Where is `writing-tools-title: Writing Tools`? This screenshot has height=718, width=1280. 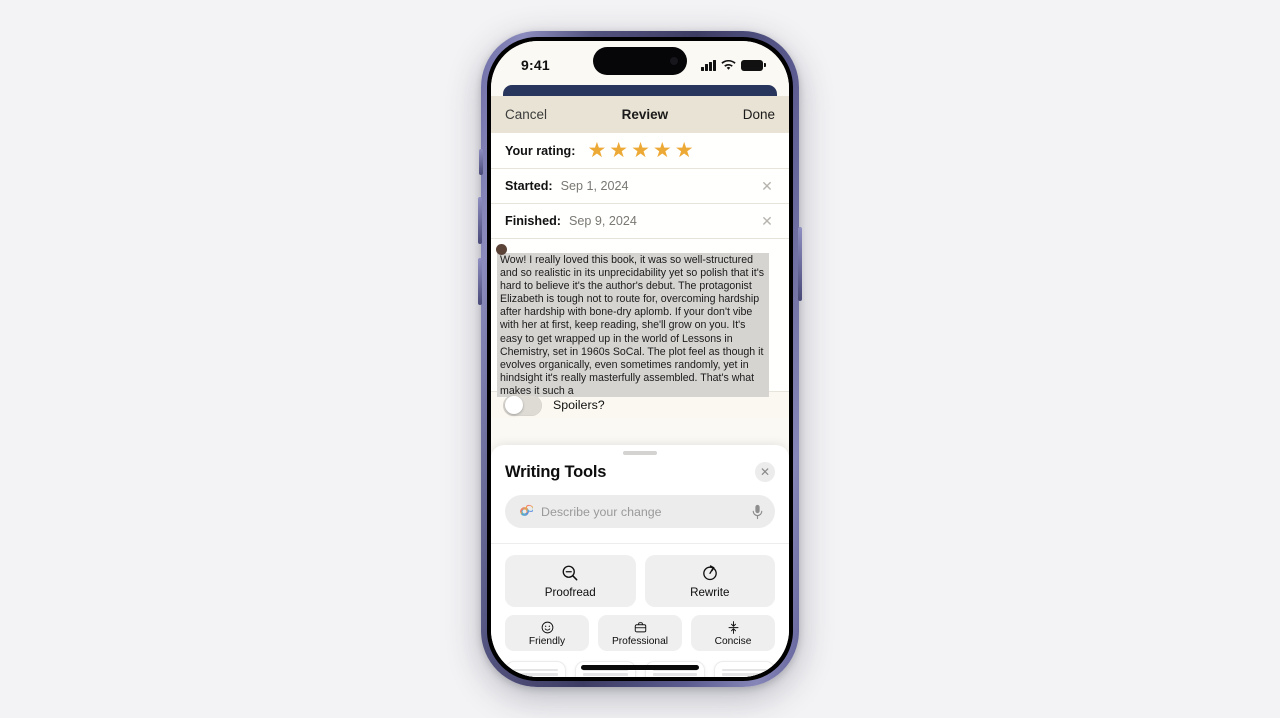 writing-tools-title: Writing Tools is located at coordinates (556, 471).